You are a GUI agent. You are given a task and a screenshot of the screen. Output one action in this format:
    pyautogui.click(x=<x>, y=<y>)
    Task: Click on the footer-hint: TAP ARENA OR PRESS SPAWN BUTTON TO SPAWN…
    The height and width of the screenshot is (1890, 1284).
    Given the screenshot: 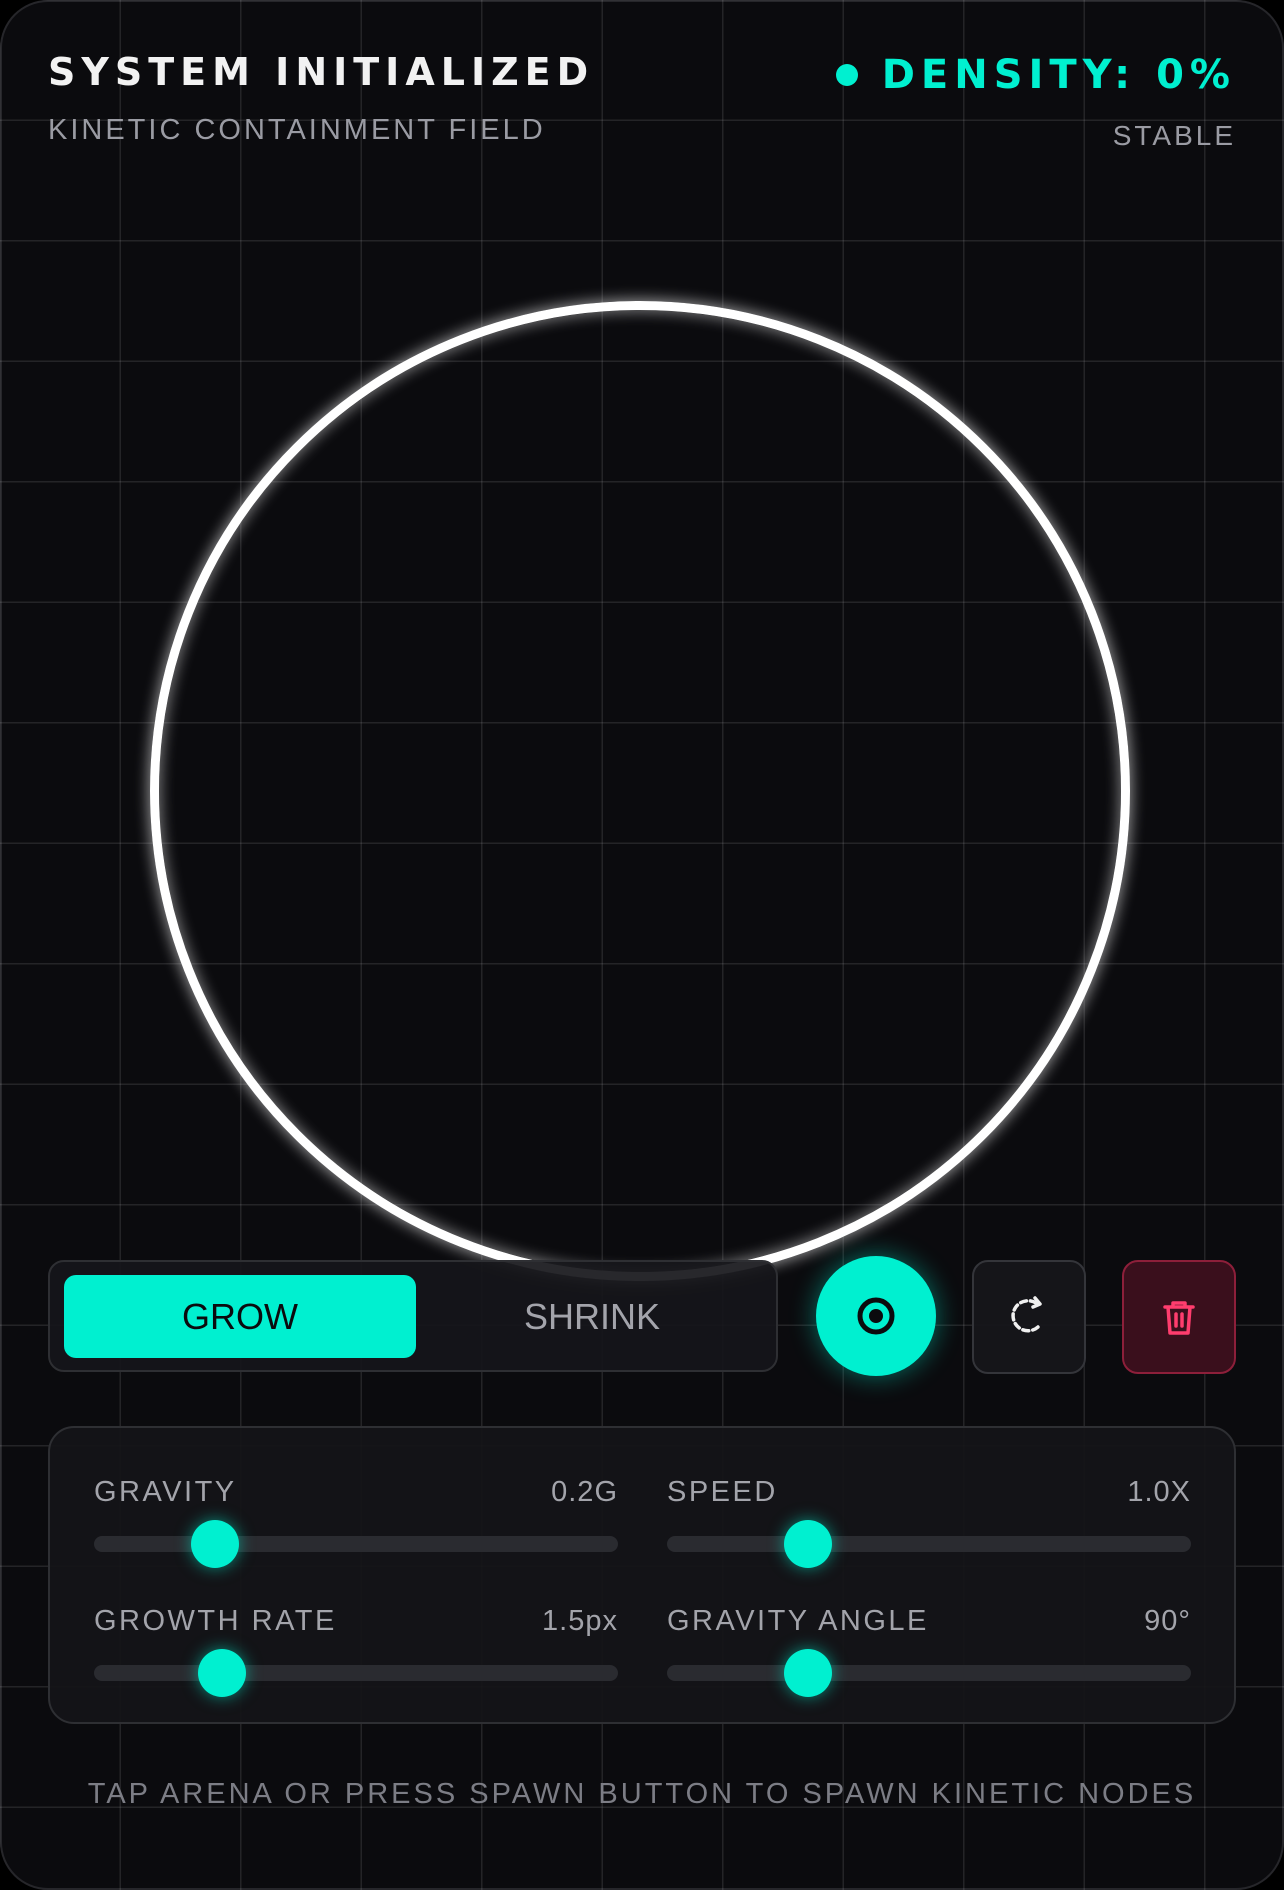 What is the action you would take?
    pyautogui.click(x=642, y=1794)
    